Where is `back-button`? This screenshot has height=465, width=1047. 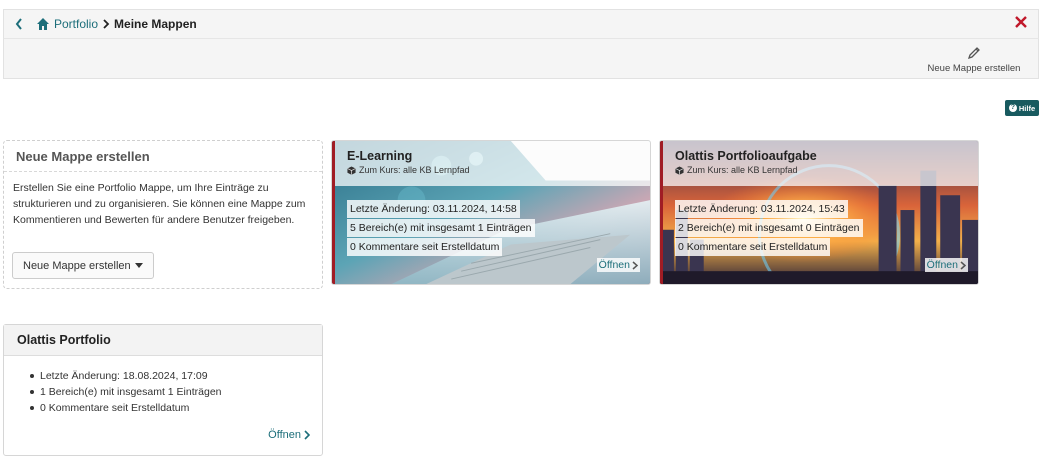
back-button is located at coordinates (19, 24).